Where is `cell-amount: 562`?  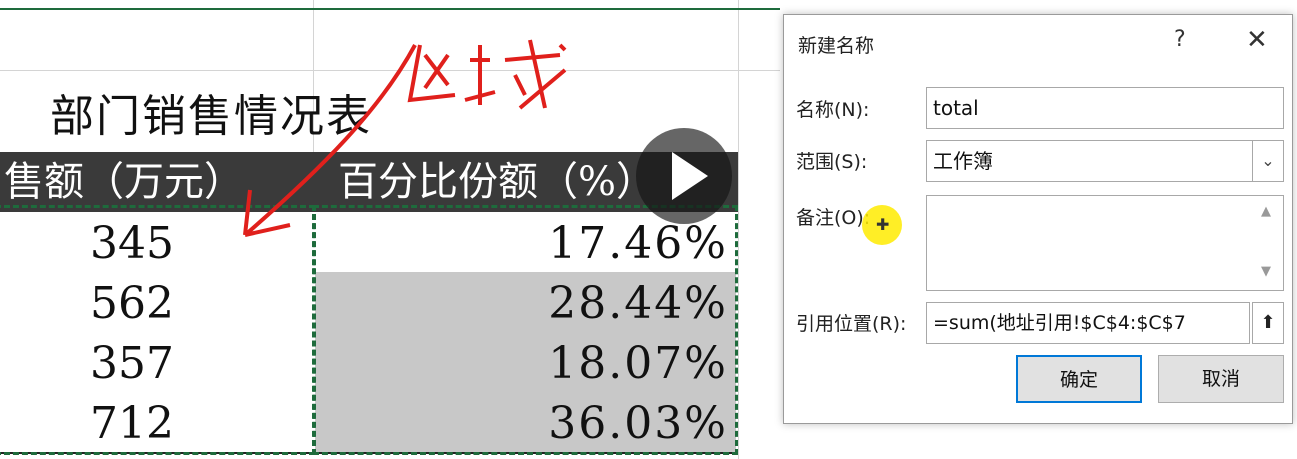 cell-amount: 562 is located at coordinates (156, 303).